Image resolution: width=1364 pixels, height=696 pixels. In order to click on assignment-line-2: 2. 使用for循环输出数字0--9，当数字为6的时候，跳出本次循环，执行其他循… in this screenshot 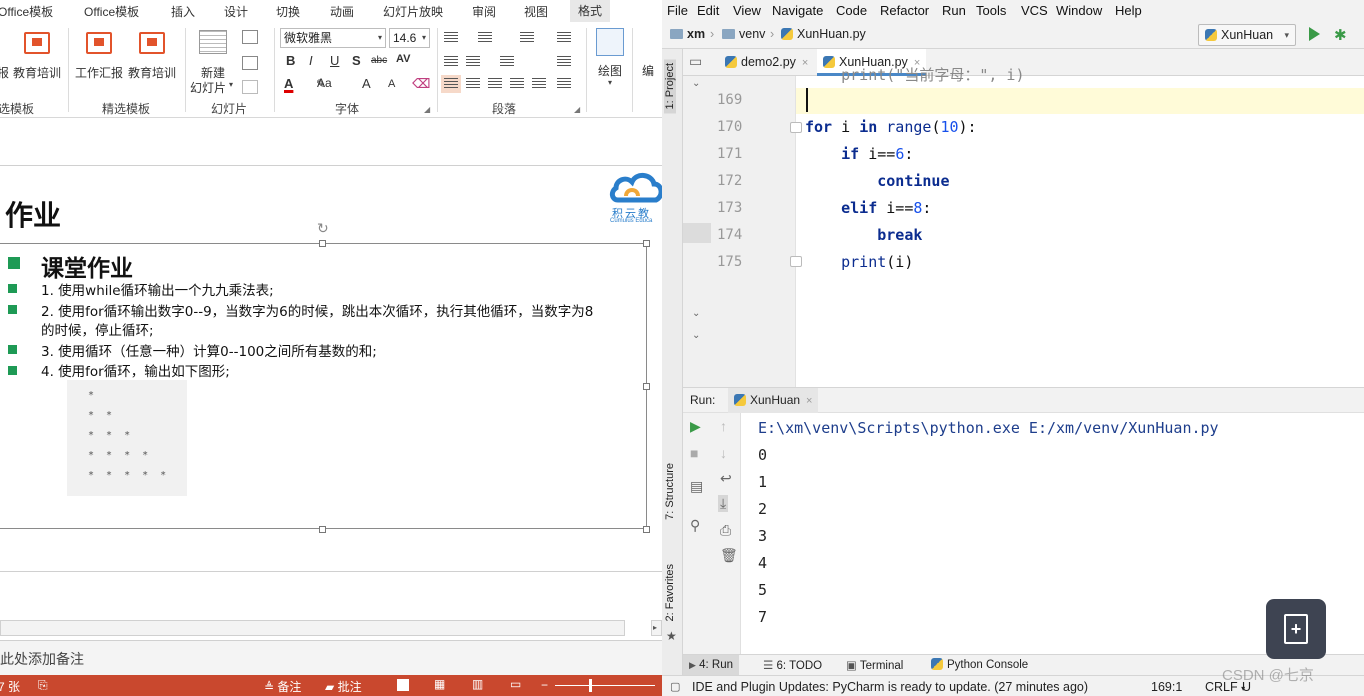, I will do `click(317, 310)`.